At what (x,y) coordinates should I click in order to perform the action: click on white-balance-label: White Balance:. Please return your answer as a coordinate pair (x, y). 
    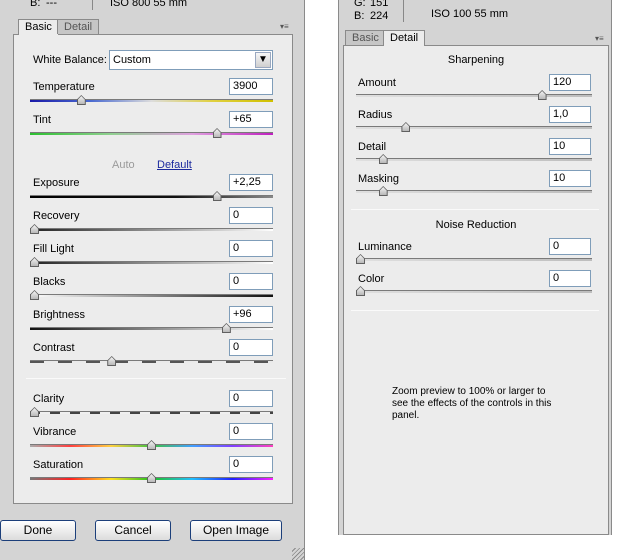
    Looking at the image, I should click on (70, 60).